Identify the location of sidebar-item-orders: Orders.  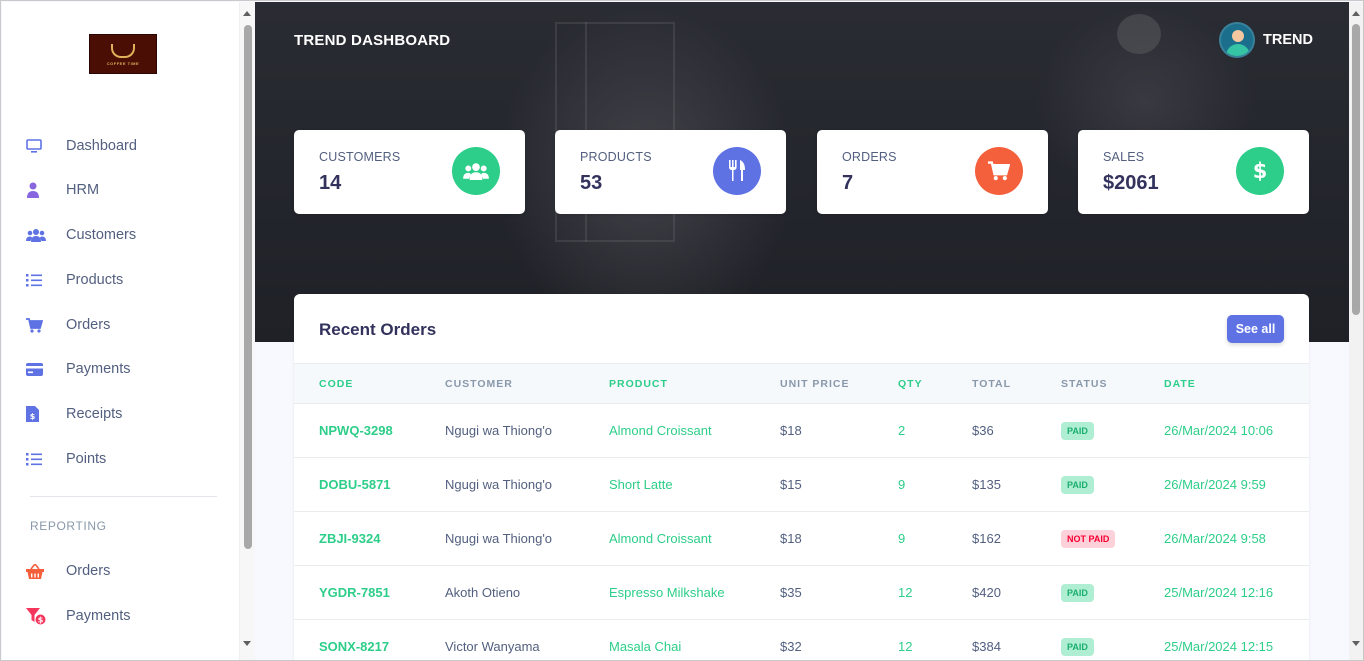
(68, 325).